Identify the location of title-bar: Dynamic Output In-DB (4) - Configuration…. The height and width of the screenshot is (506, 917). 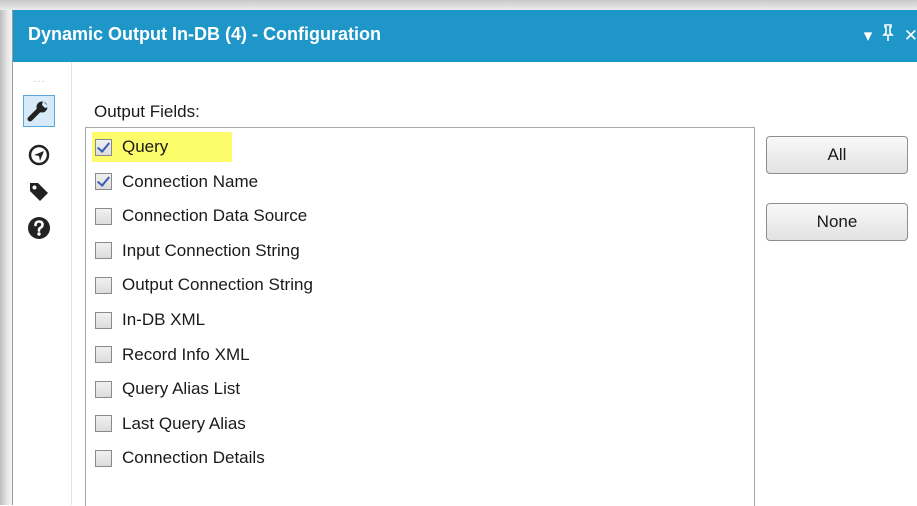
(465, 36).